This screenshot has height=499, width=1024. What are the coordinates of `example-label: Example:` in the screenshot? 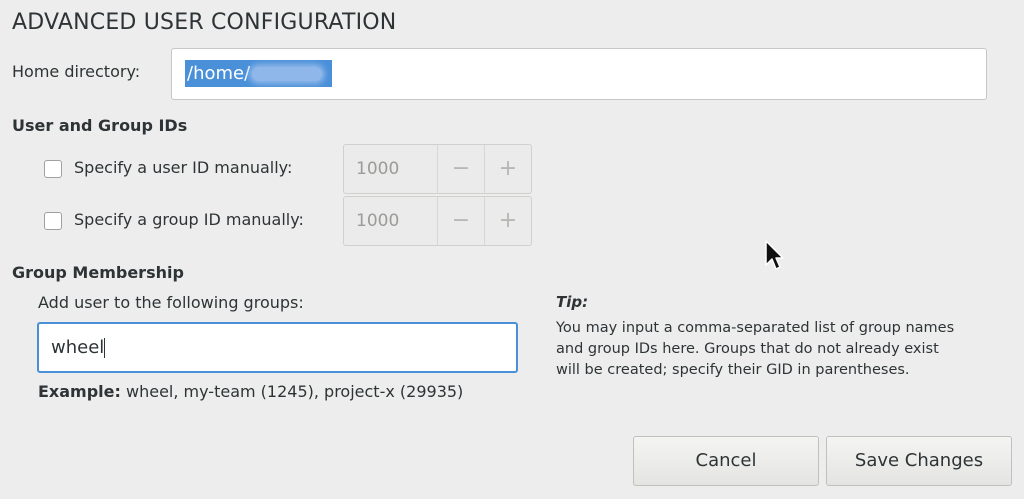 It's located at (79, 391).